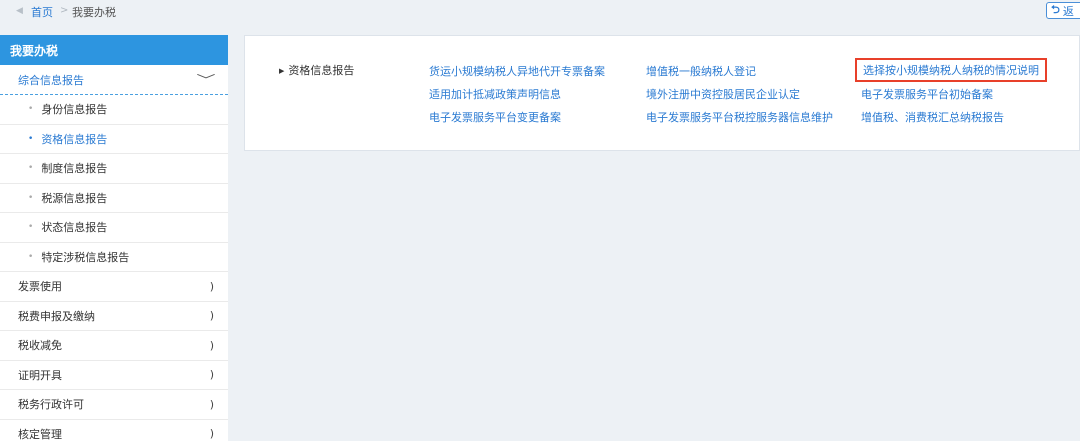 This screenshot has width=1080, height=441. What do you see at coordinates (114, 346) in the screenshot?
I see `sidebar-item-tax-reduction: 税收减免 )` at bounding box center [114, 346].